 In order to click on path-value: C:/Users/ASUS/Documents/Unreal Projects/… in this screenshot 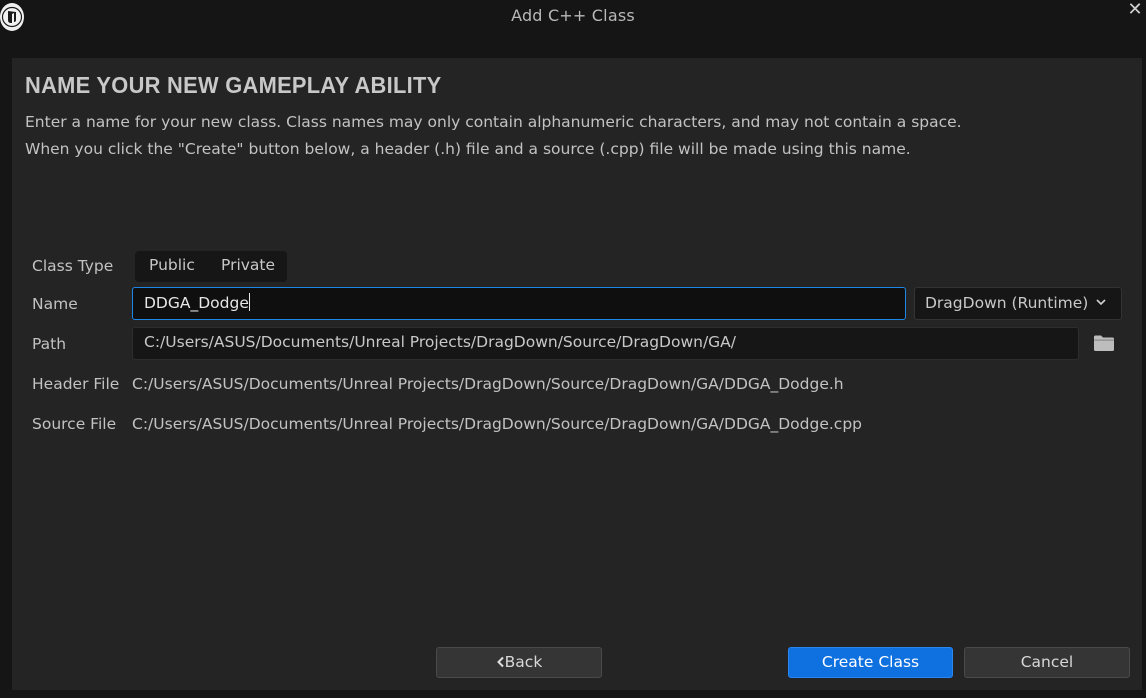, I will do `click(440, 342)`.